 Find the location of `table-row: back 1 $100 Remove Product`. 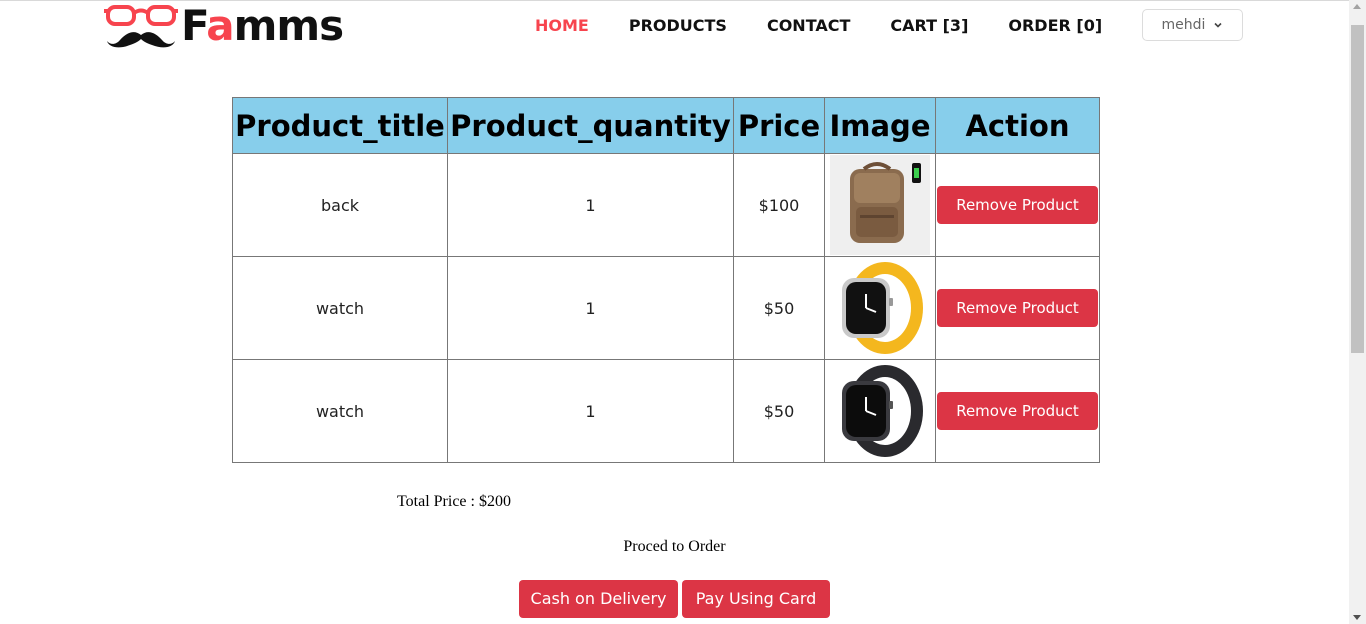

table-row: back 1 $100 Remove Product is located at coordinates (666, 205).